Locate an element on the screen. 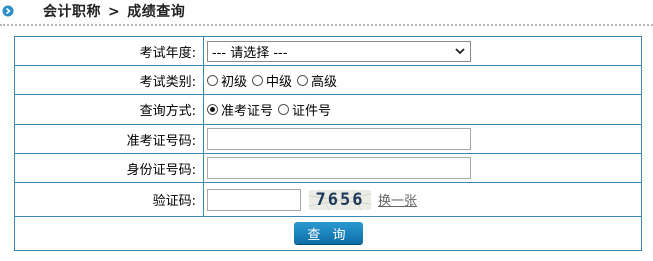 The image size is (653, 261). radio-label: 准考证号 is located at coordinates (247, 111).